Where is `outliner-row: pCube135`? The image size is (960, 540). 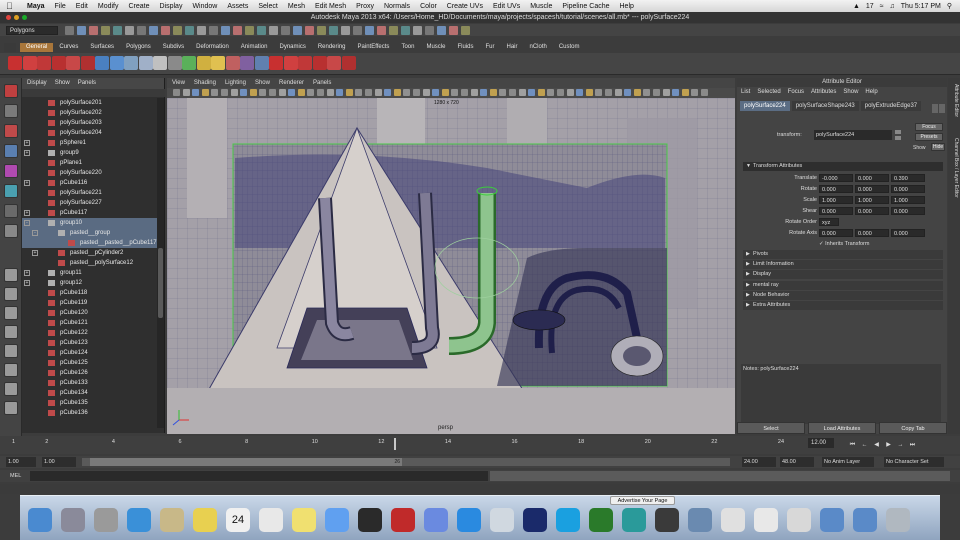 outliner-row: pCube135 is located at coordinates (89, 403).